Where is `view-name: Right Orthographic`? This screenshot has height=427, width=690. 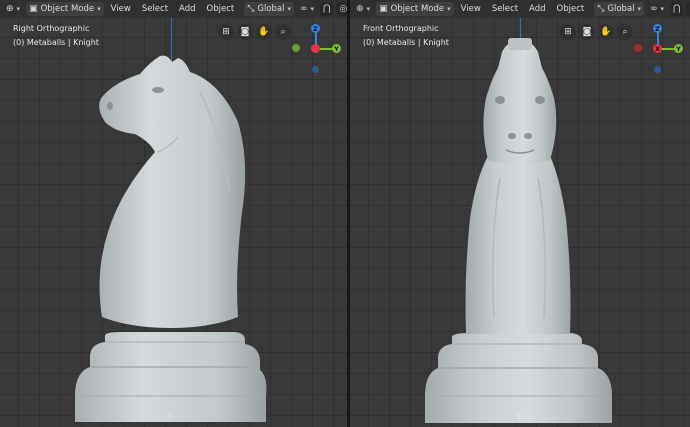
view-name: Right Orthographic is located at coordinates (51, 28).